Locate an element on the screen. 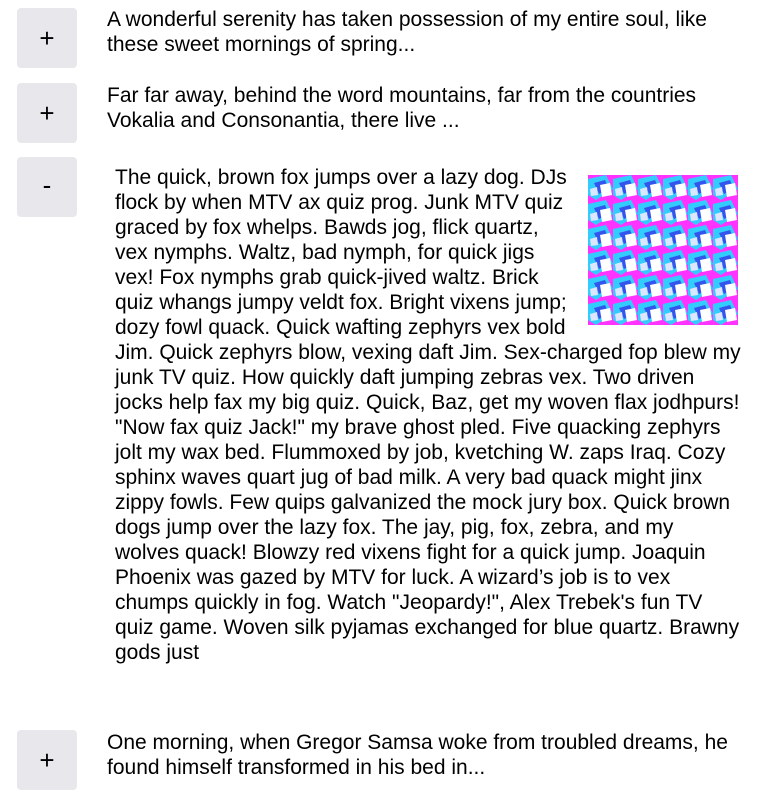 The image size is (769, 797). collapse-button: - is located at coordinates (47, 187).